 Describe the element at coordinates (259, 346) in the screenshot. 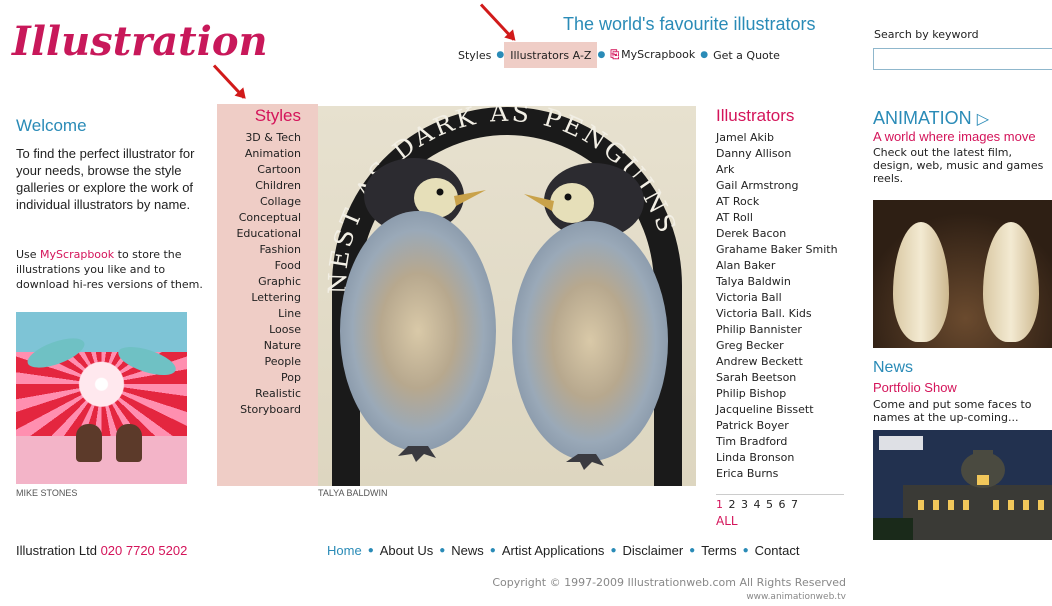

I see `style-link: Nature` at that location.